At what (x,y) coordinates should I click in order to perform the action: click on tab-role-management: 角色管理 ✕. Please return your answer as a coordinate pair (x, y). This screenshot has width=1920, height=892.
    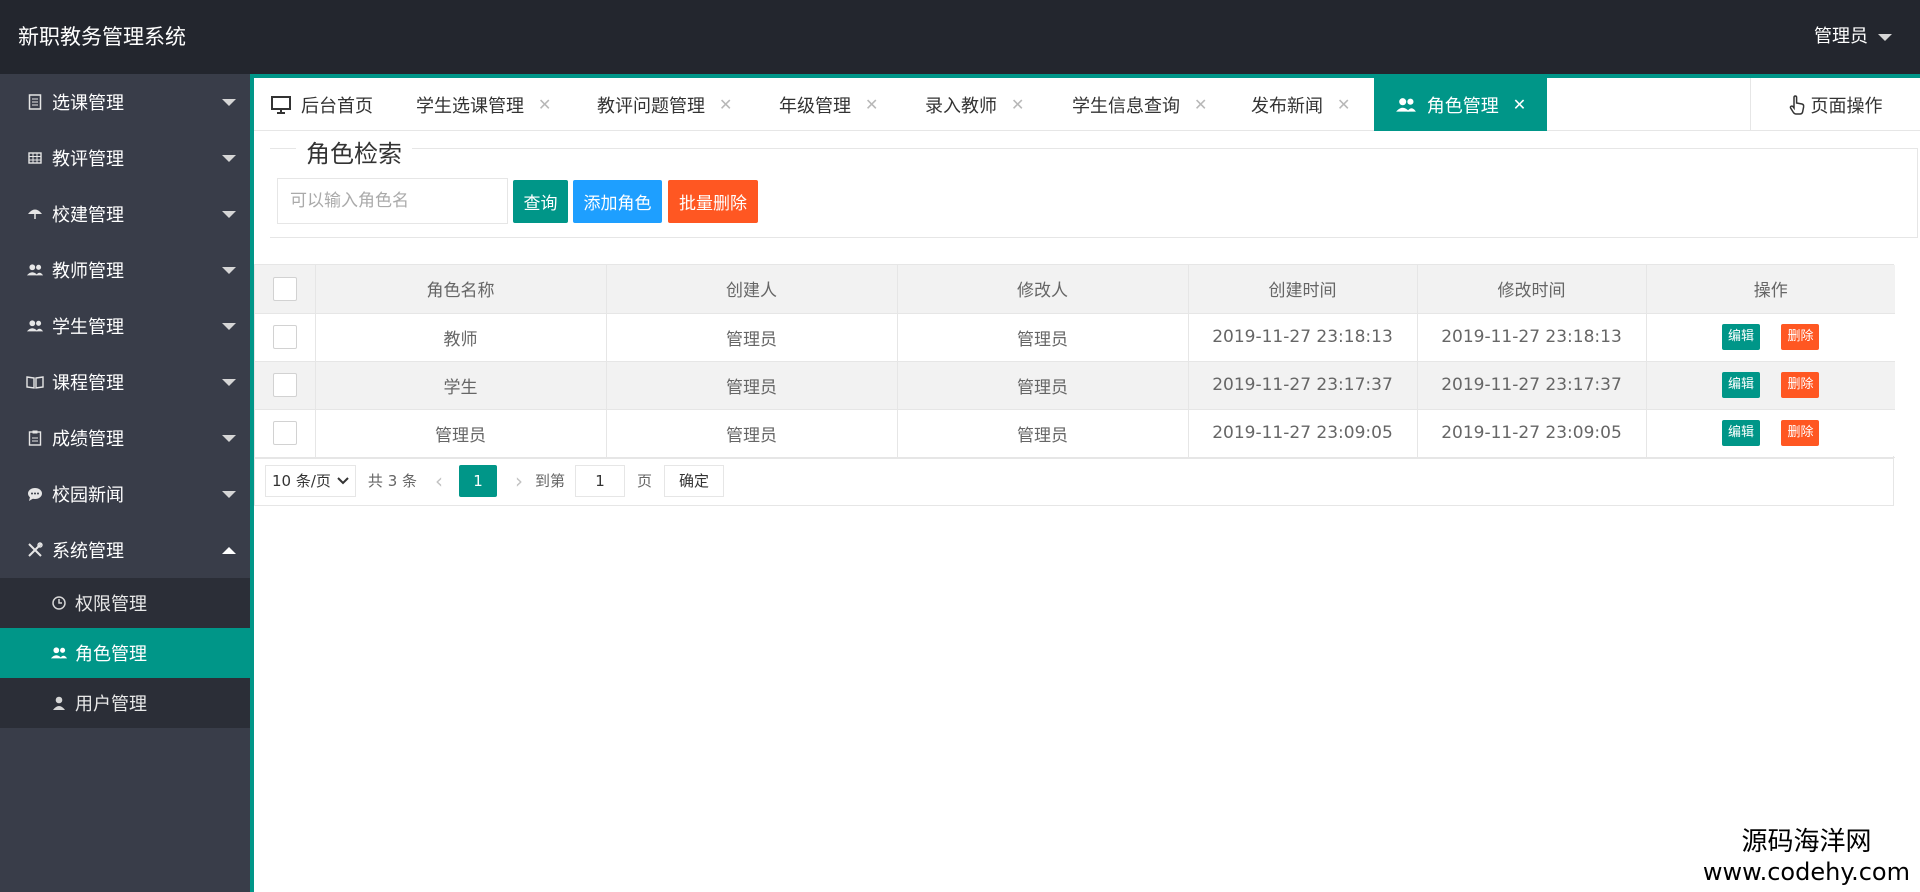
    Looking at the image, I should click on (1460, 104).